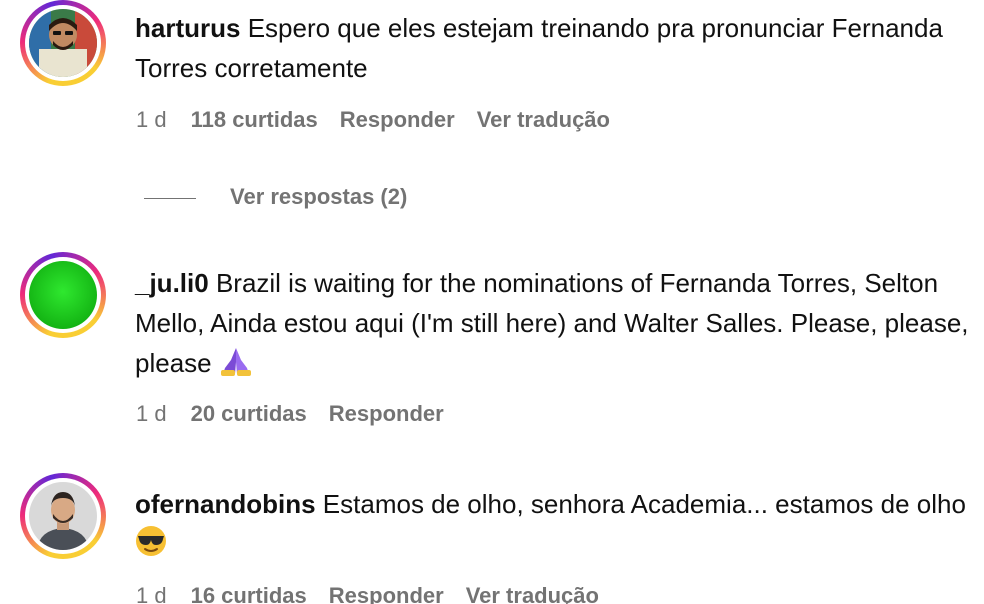 The height and width of the screenshot is (604, 984). I want to click on view-replies-button: Ver respostas (2), so click(275, 197).